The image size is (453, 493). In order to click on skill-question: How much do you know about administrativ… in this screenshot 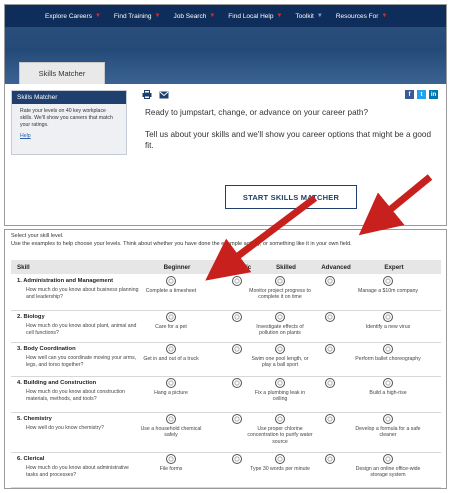, I will do `click(77, 471)`.